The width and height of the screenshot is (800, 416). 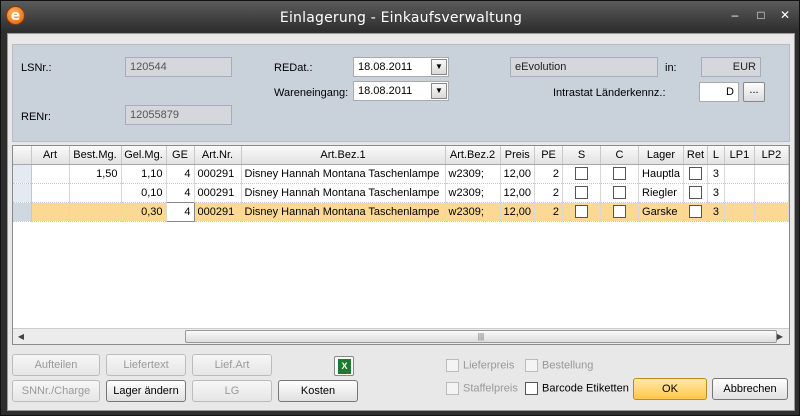 I want to click on cell-lager: Riegler, so click(x=661, y=193).